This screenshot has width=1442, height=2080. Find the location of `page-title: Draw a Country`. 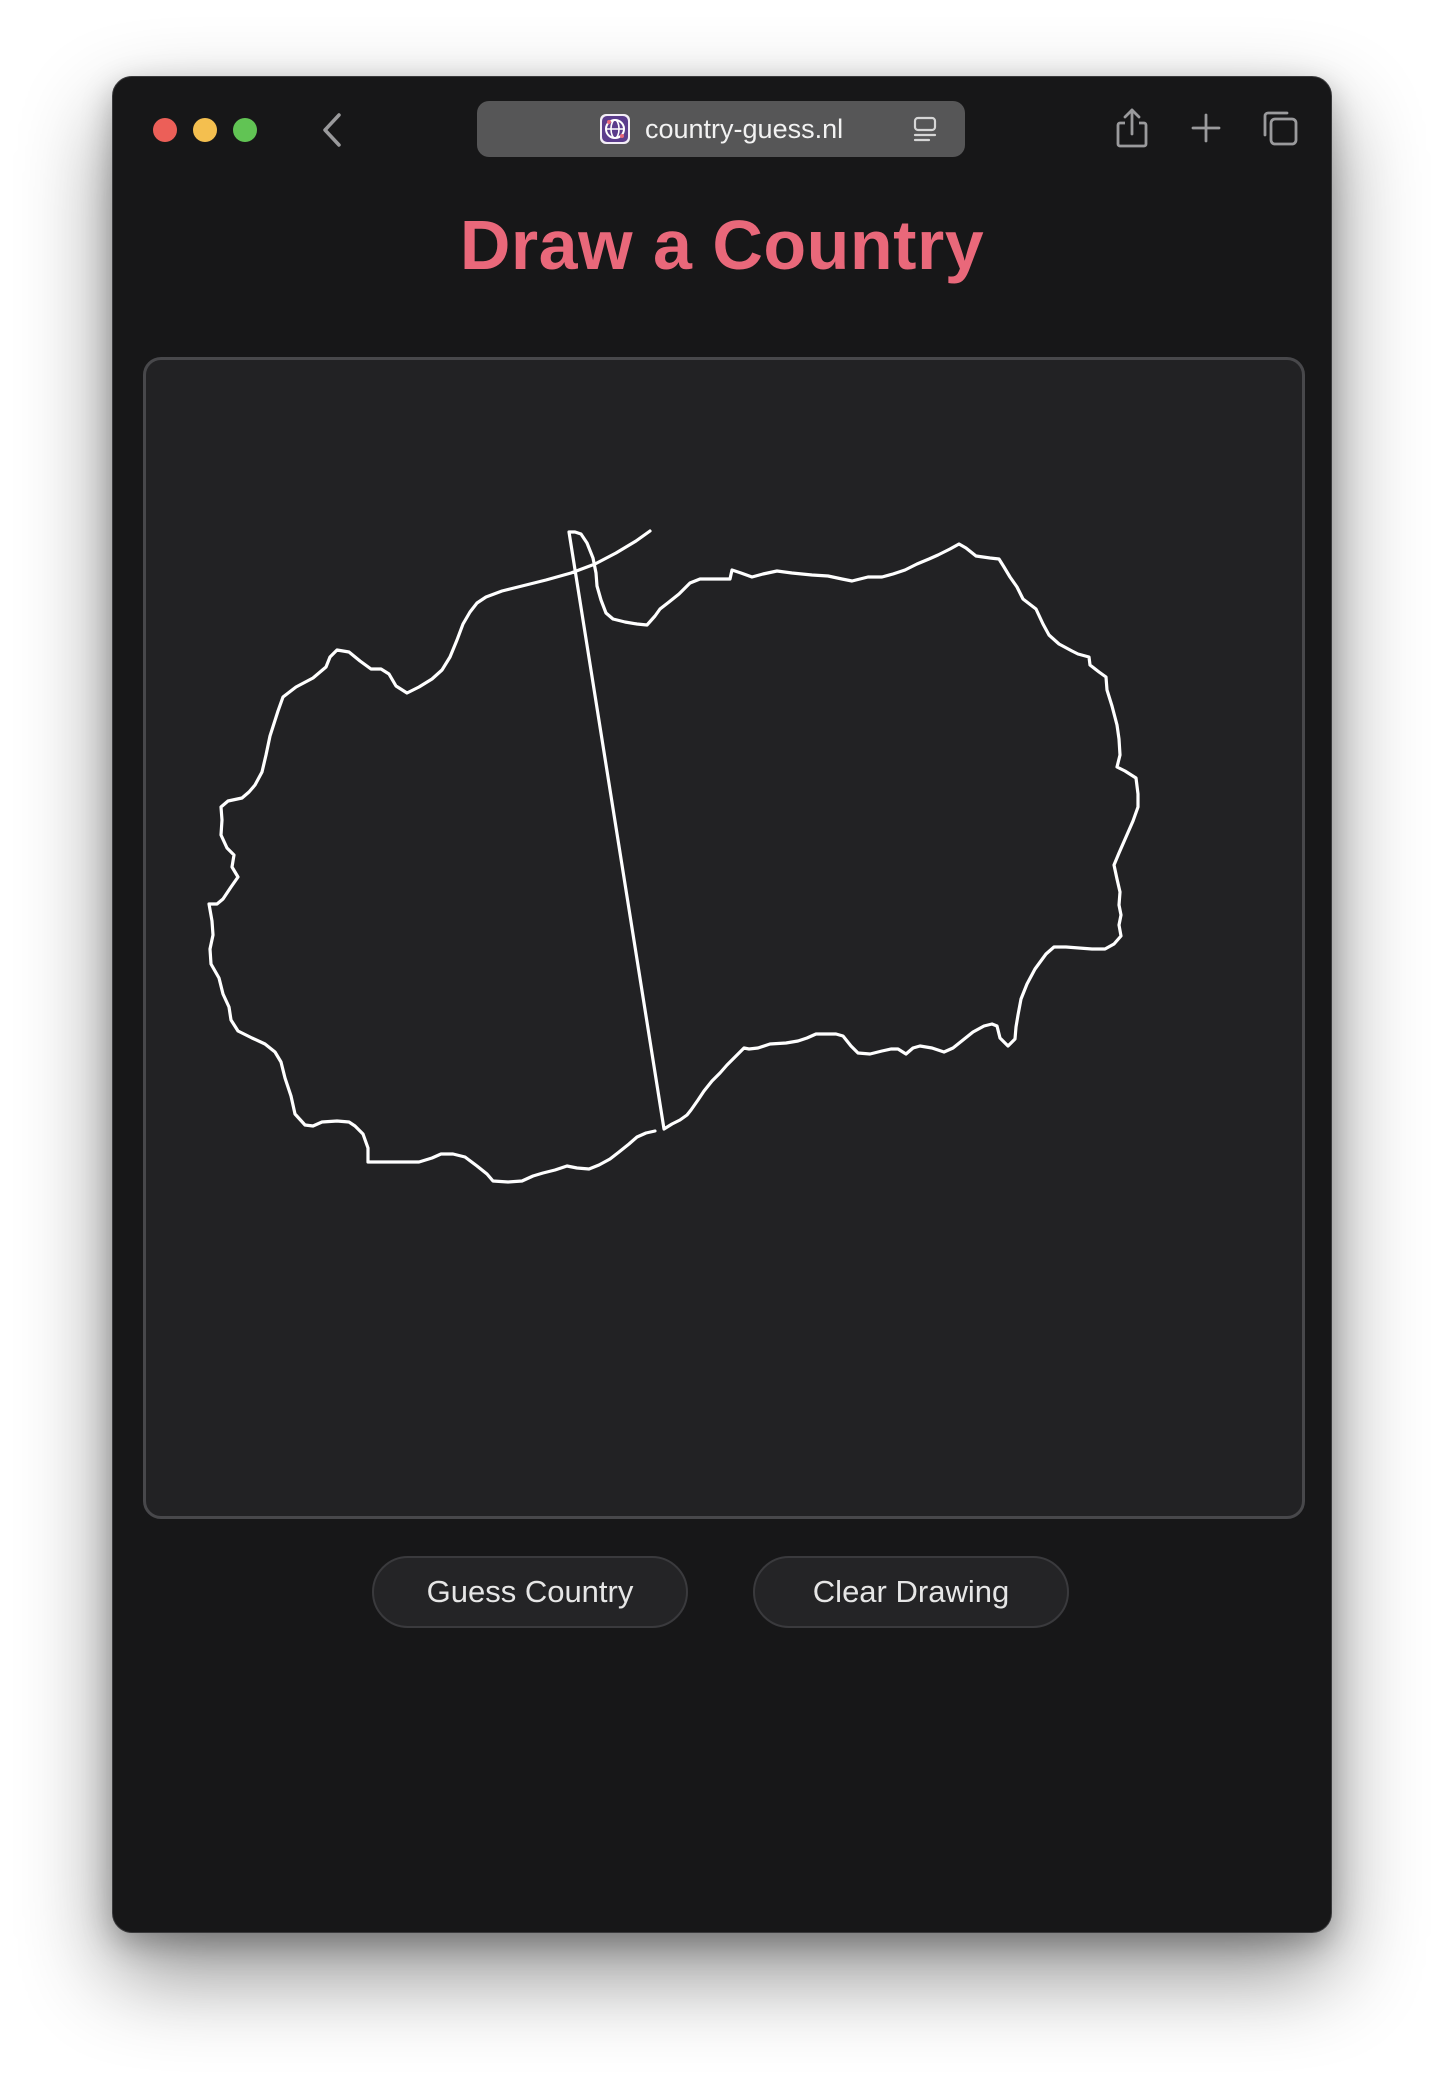

page-title: Draw a Country is located at coordinates (722, 245).